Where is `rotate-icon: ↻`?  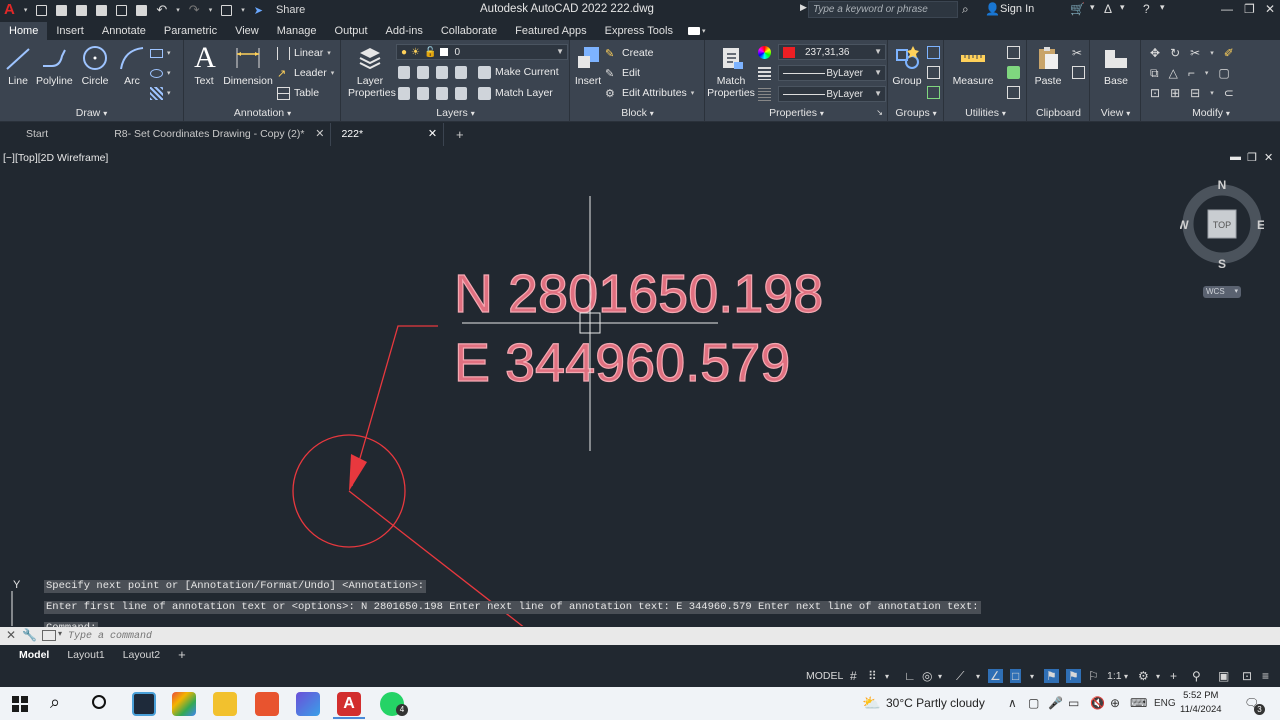
rotate-icon: ↻ is located at coordinates (1175, 53).